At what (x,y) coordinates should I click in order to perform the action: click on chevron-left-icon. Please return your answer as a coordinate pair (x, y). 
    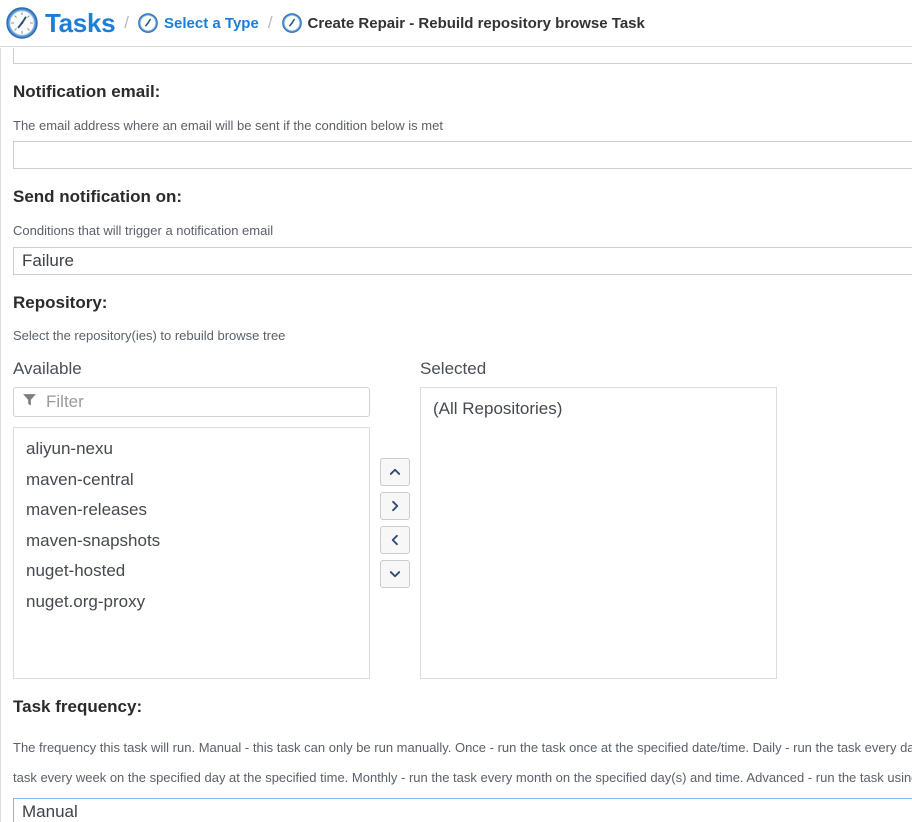
    Looking at the image, I should click on (395, 540).